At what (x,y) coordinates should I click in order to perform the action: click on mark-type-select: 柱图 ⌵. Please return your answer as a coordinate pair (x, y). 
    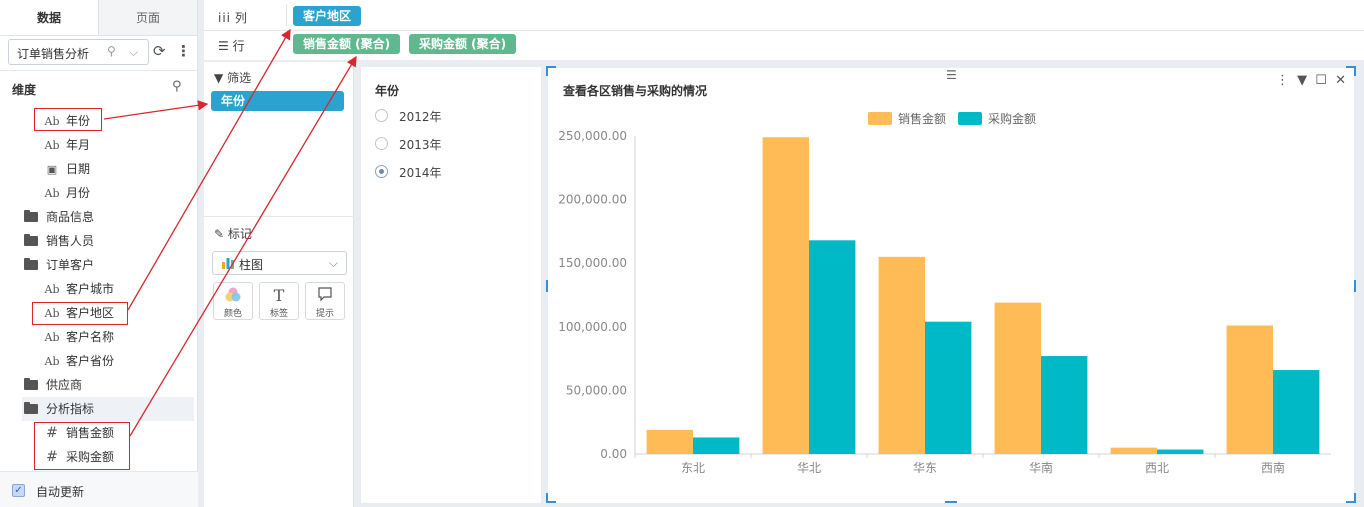
    Looking at the image, I should click on (279, 263).